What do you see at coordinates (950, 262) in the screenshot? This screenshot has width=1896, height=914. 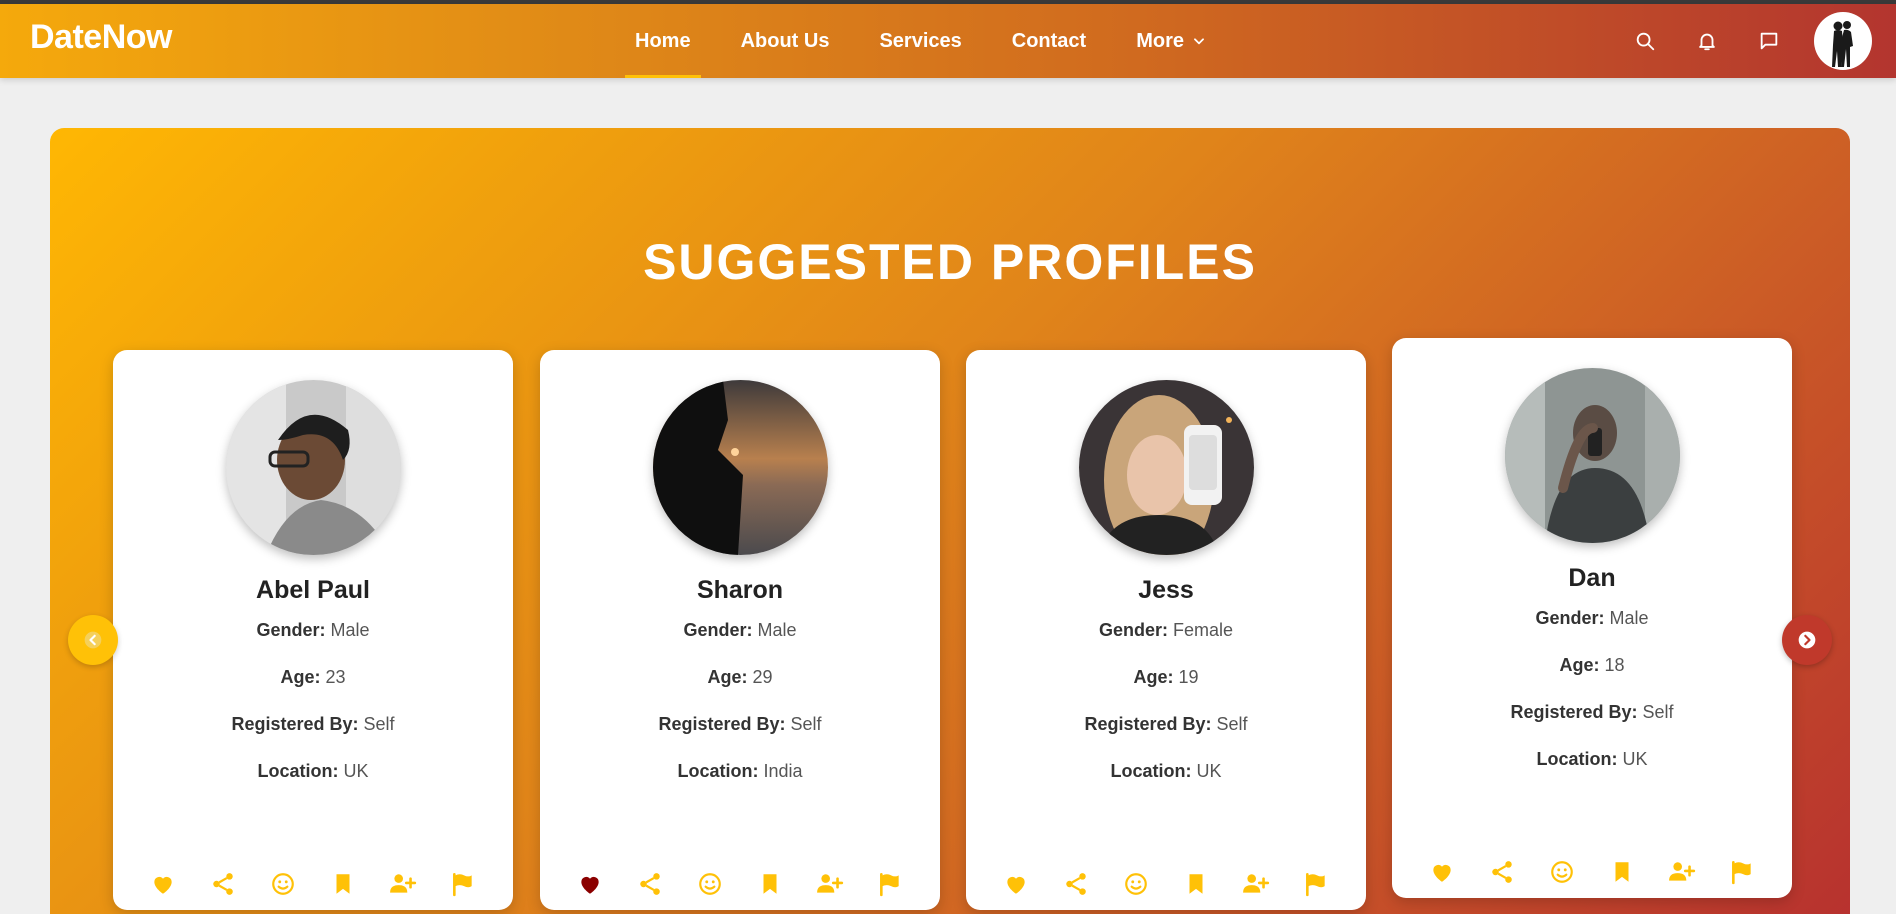 I see `section-title: SUGGESTED PROFILES` at bounding box center [950, 262].